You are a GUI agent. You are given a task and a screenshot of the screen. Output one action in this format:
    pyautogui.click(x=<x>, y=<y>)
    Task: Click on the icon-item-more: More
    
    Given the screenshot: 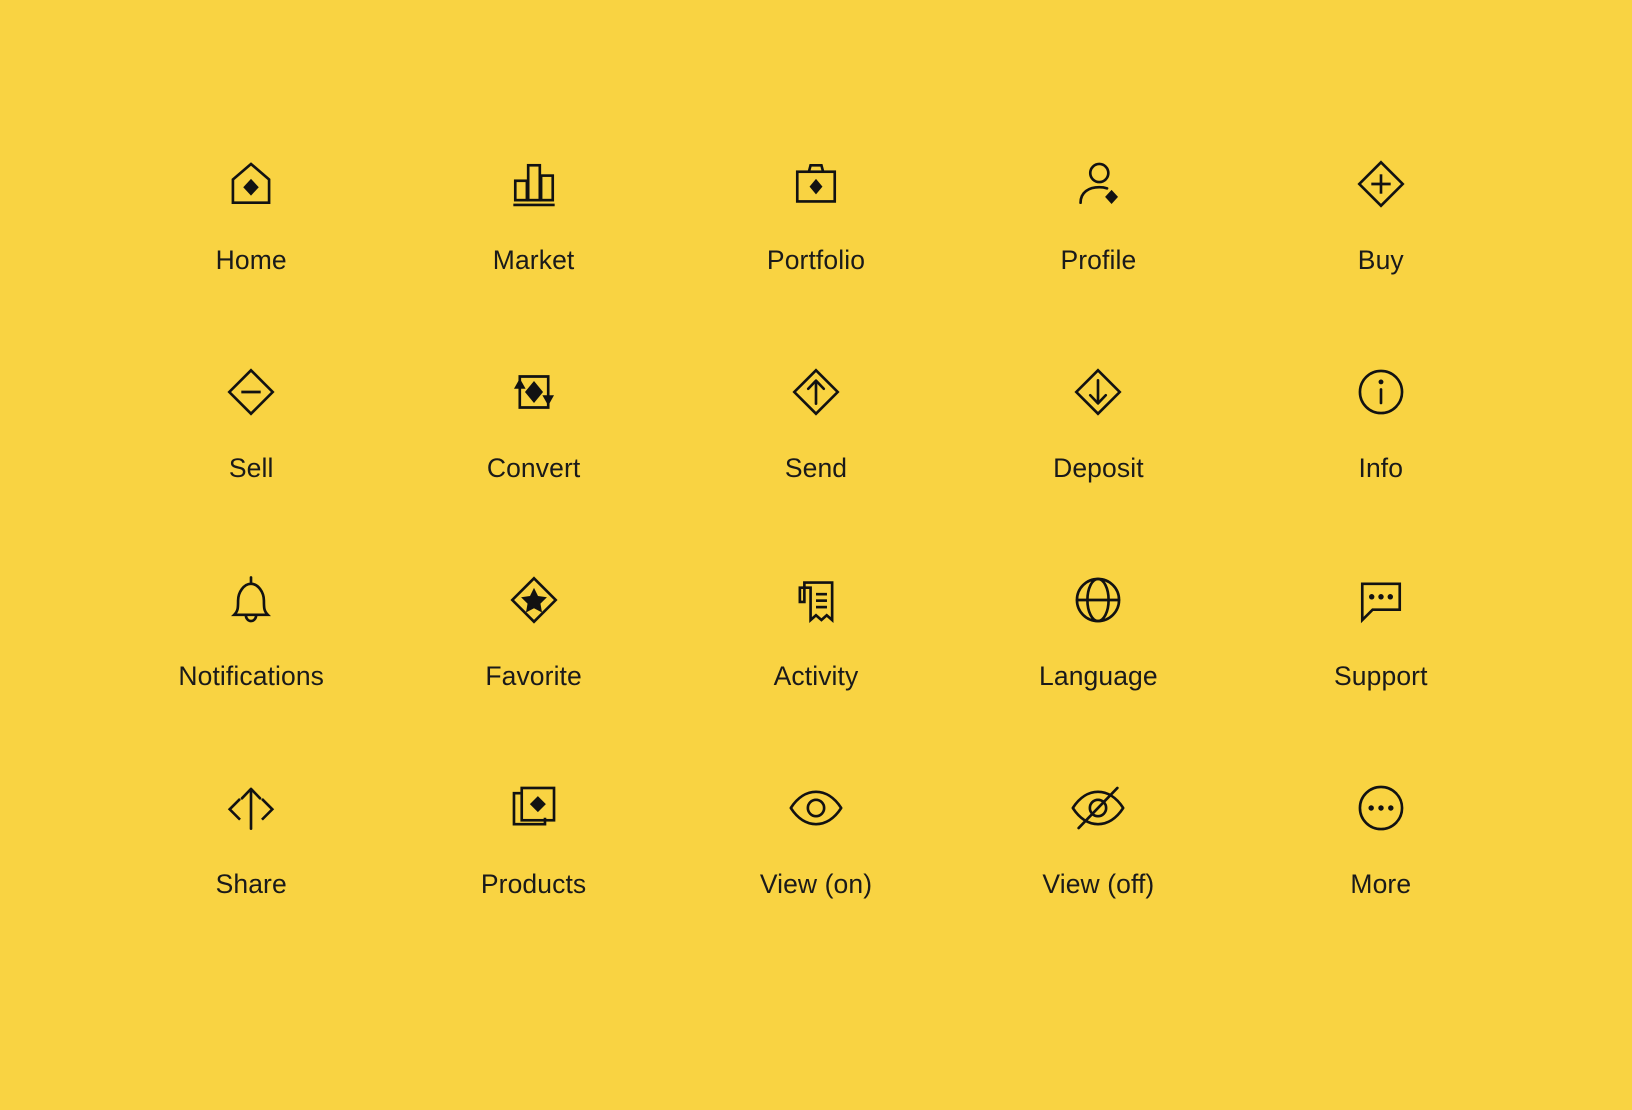 What is the action you would take?
    pyautogui.click(x=1381, y=880)
    